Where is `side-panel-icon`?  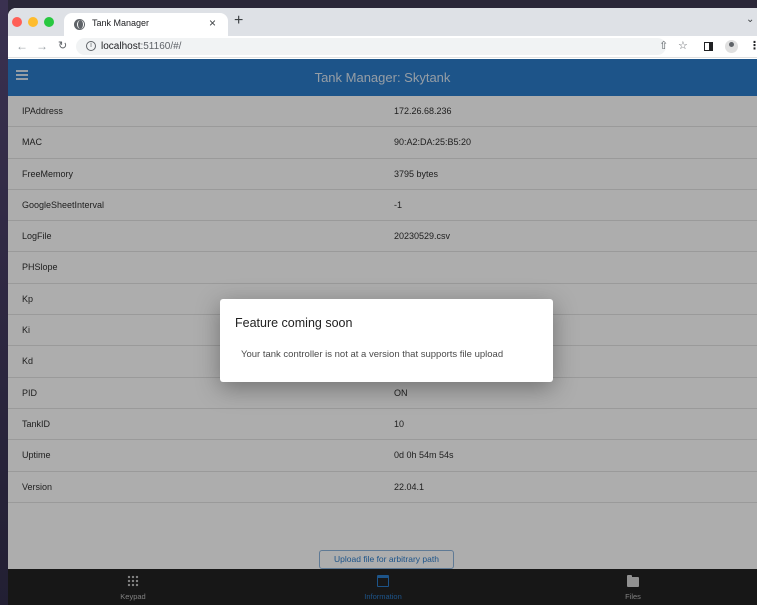 side-panel-icon is located at coordinates (708, 46).